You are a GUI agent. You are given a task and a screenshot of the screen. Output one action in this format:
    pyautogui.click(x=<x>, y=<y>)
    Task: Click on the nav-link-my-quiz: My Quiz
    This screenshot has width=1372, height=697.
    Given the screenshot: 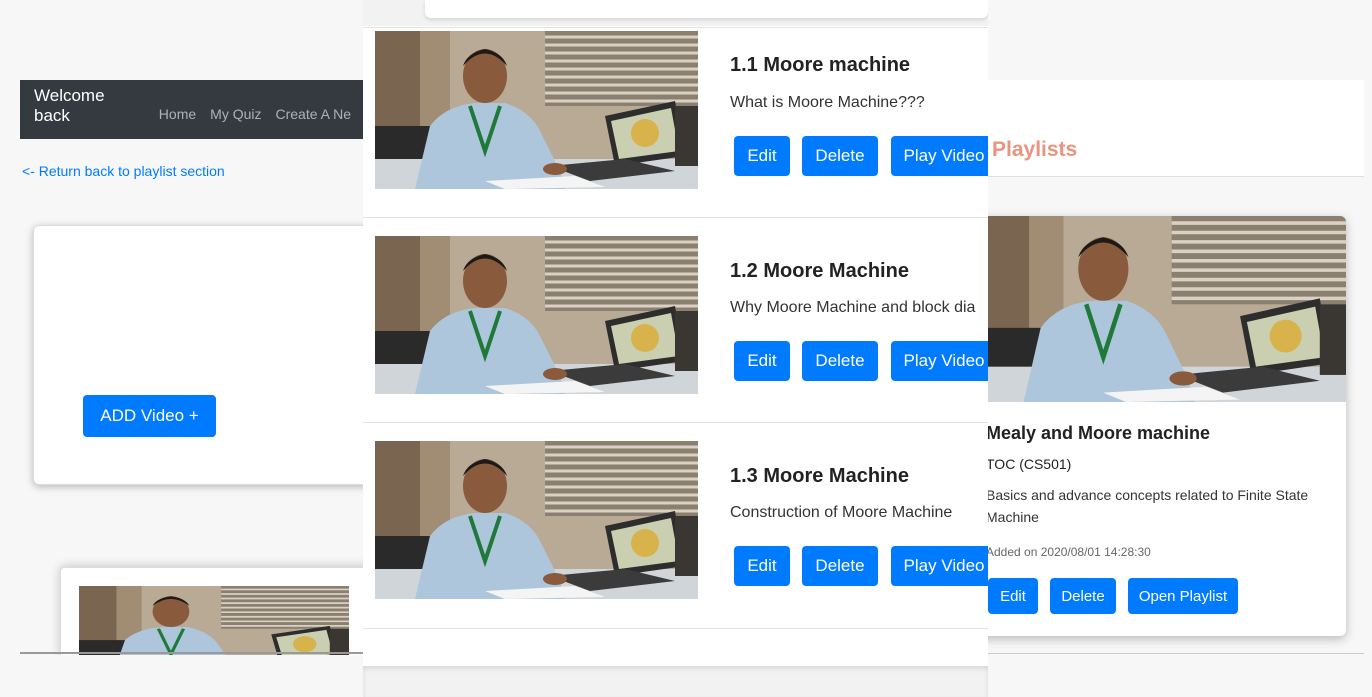 What is the action you would take?
    pyautogui.click(x=235, y=114)
    